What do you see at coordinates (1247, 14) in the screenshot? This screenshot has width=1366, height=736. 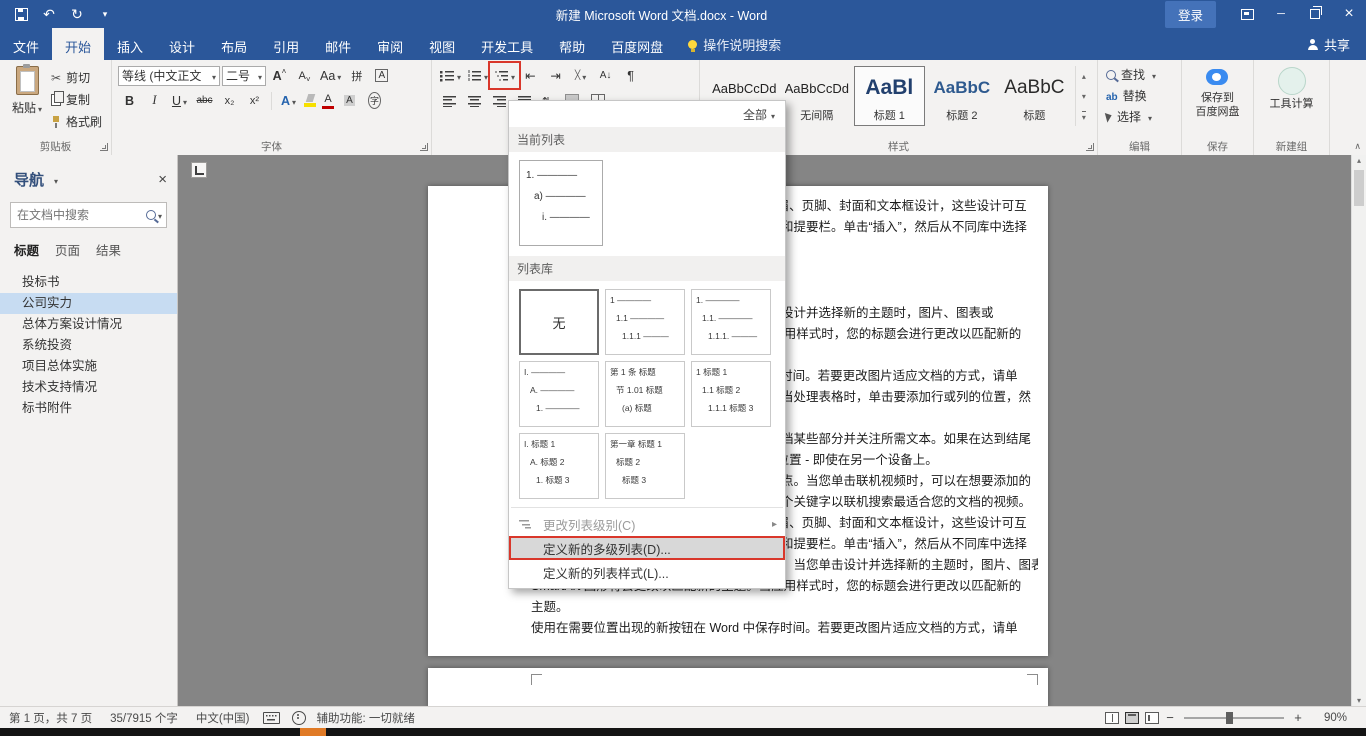 I see `ribbon-display-options-icon` at bounding box center [1247, 14].